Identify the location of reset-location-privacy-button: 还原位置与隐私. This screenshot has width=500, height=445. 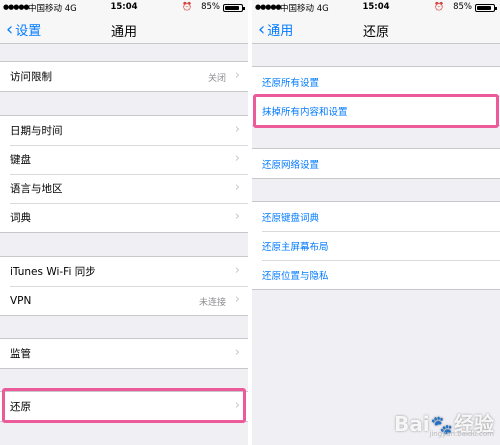
(376, 274).